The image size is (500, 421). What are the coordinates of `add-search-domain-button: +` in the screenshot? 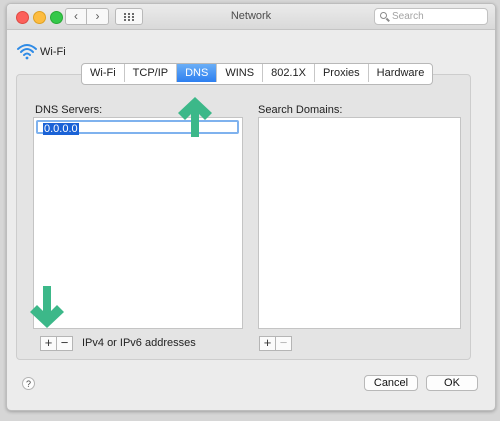 It's located at (267, 343).